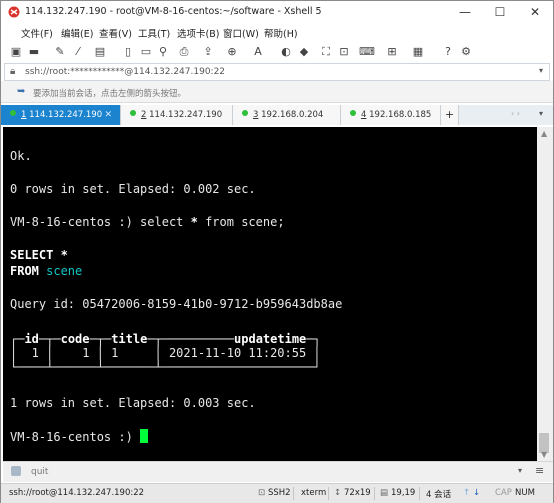 Image resolution: width=554 pixels, height=503 pixels. I want to click on tab-close-icon: ✕, so click(108, 115).